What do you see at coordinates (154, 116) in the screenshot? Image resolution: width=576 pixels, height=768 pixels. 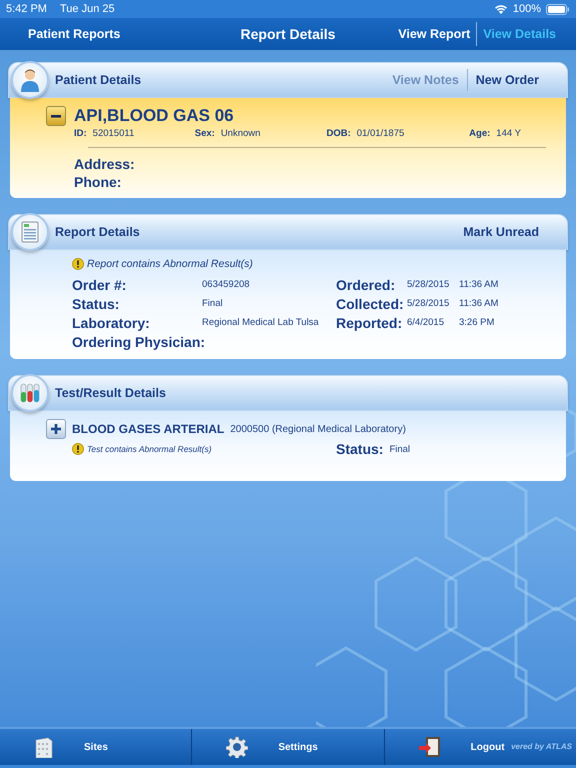 I see `patient-name: API,BLOOD GAS 06` at bounding box center [154, 116].